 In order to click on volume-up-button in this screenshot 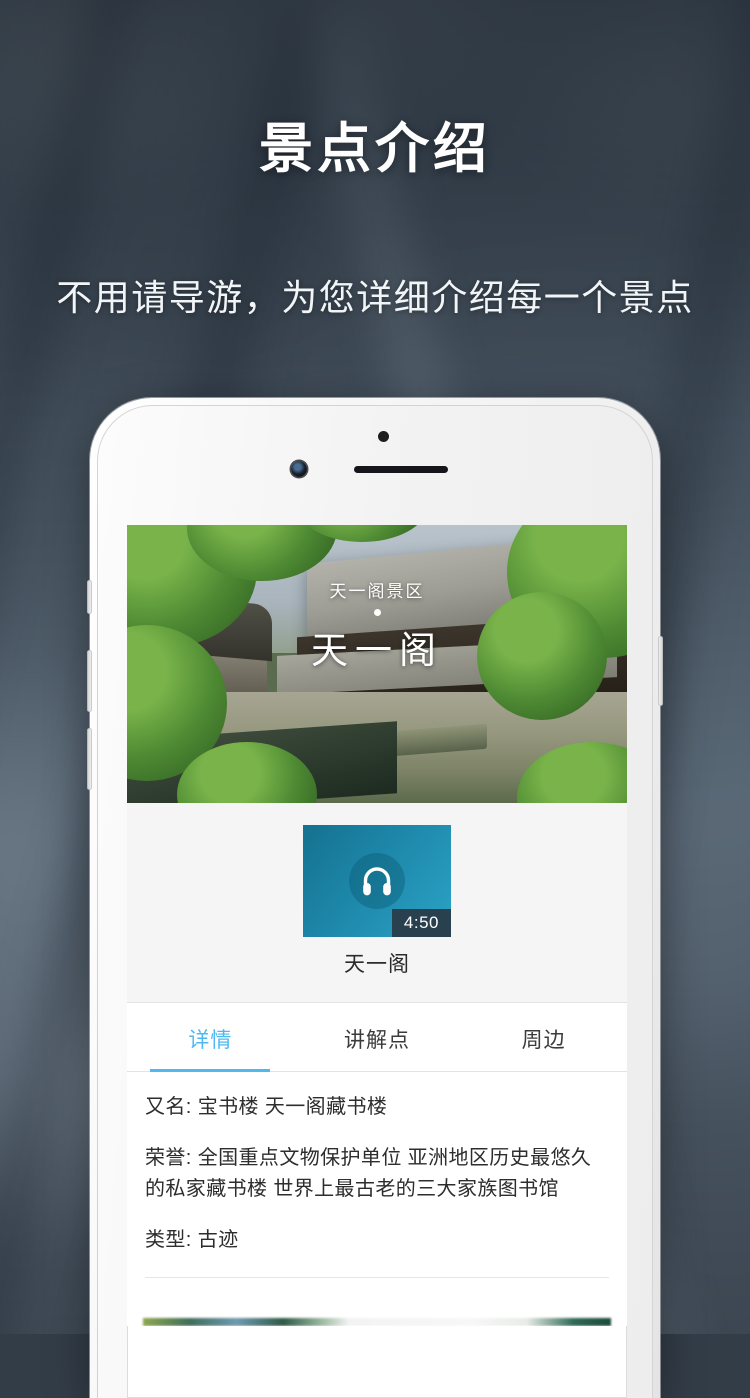, I will do `click(89, 681)`.